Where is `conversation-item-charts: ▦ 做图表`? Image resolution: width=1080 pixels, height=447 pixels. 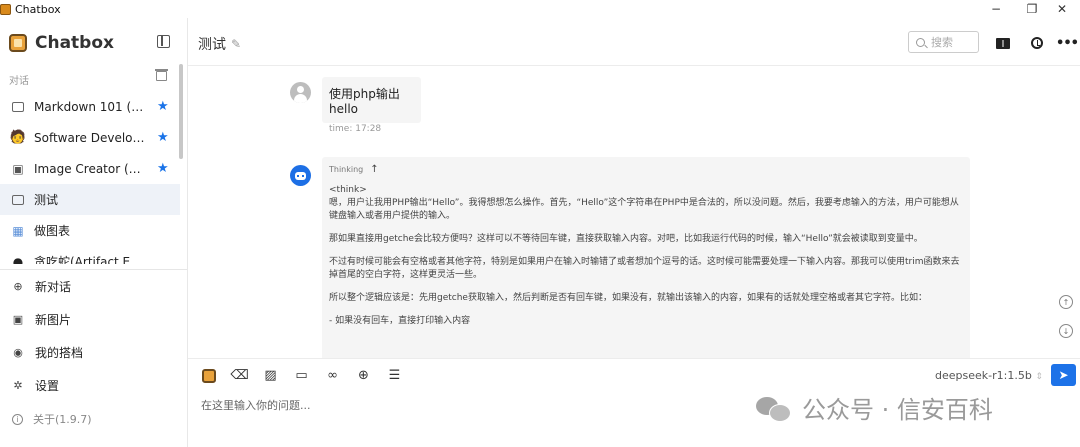
conversation-item-charts: ▦ 做图表 is located at coordinates (90, 230).